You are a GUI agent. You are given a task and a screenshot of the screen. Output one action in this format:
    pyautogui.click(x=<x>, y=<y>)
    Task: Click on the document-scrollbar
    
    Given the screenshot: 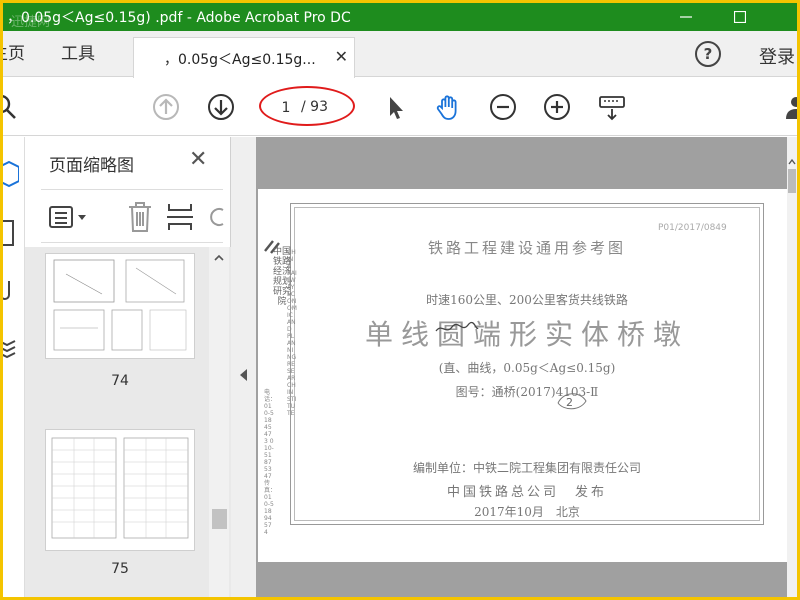 What is the action you would take?
    pyautogui.click(x=792, y=367)
    